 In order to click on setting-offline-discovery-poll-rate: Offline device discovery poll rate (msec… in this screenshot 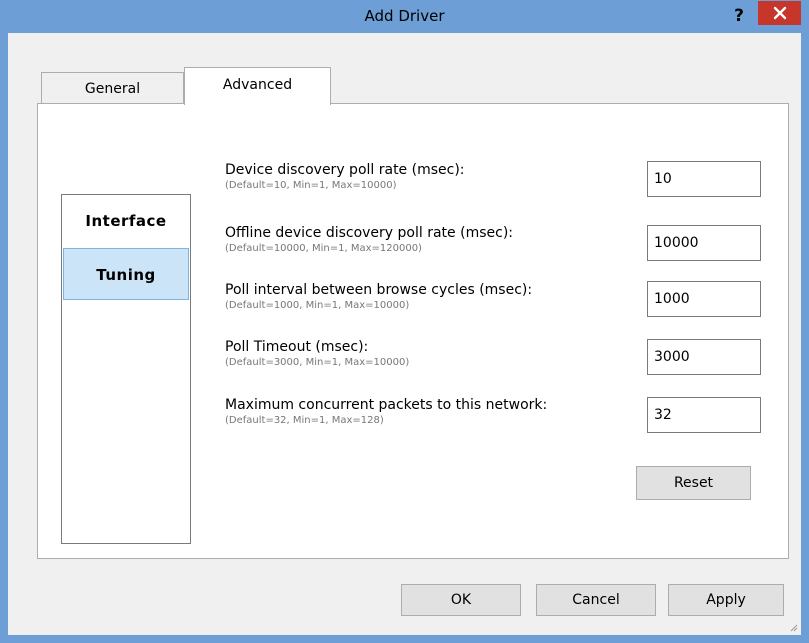, I will do `click(435, 240)`.